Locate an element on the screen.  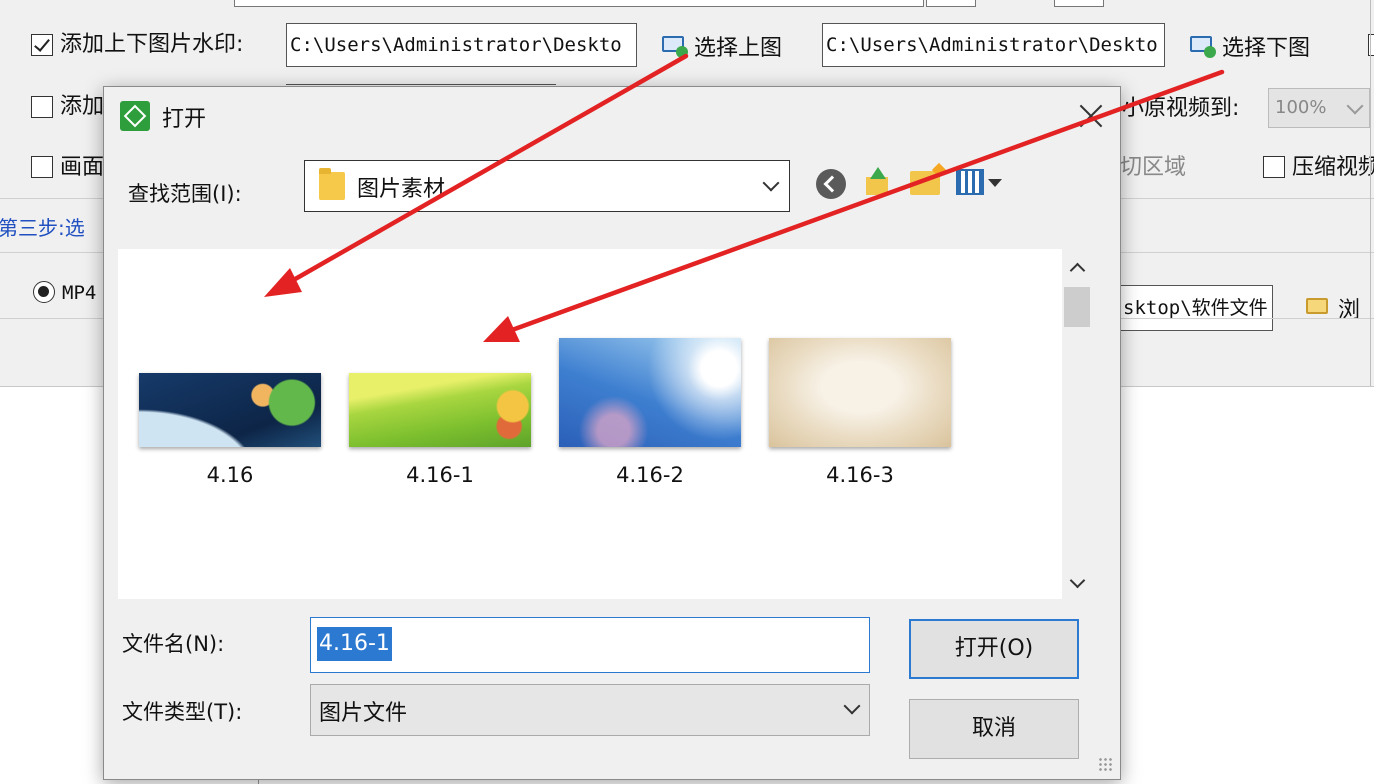
add-option-label: 添加 is located at coordinates (82, 106).